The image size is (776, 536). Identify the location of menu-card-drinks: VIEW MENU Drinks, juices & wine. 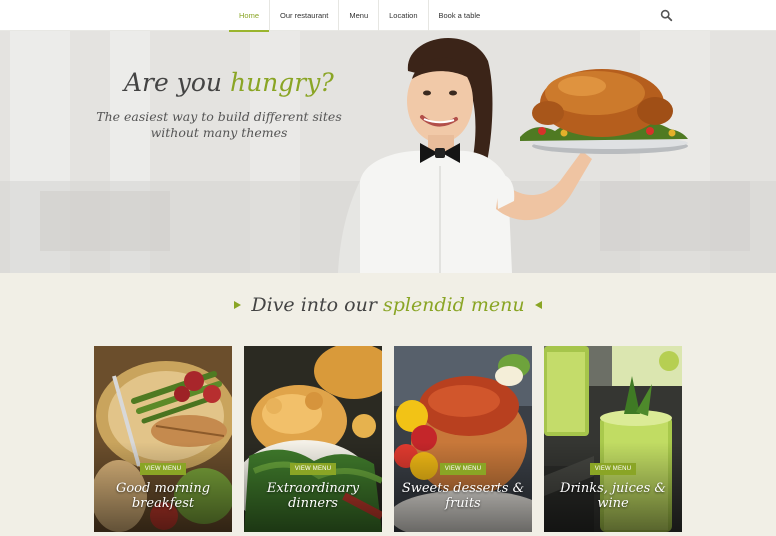
(613, 439).